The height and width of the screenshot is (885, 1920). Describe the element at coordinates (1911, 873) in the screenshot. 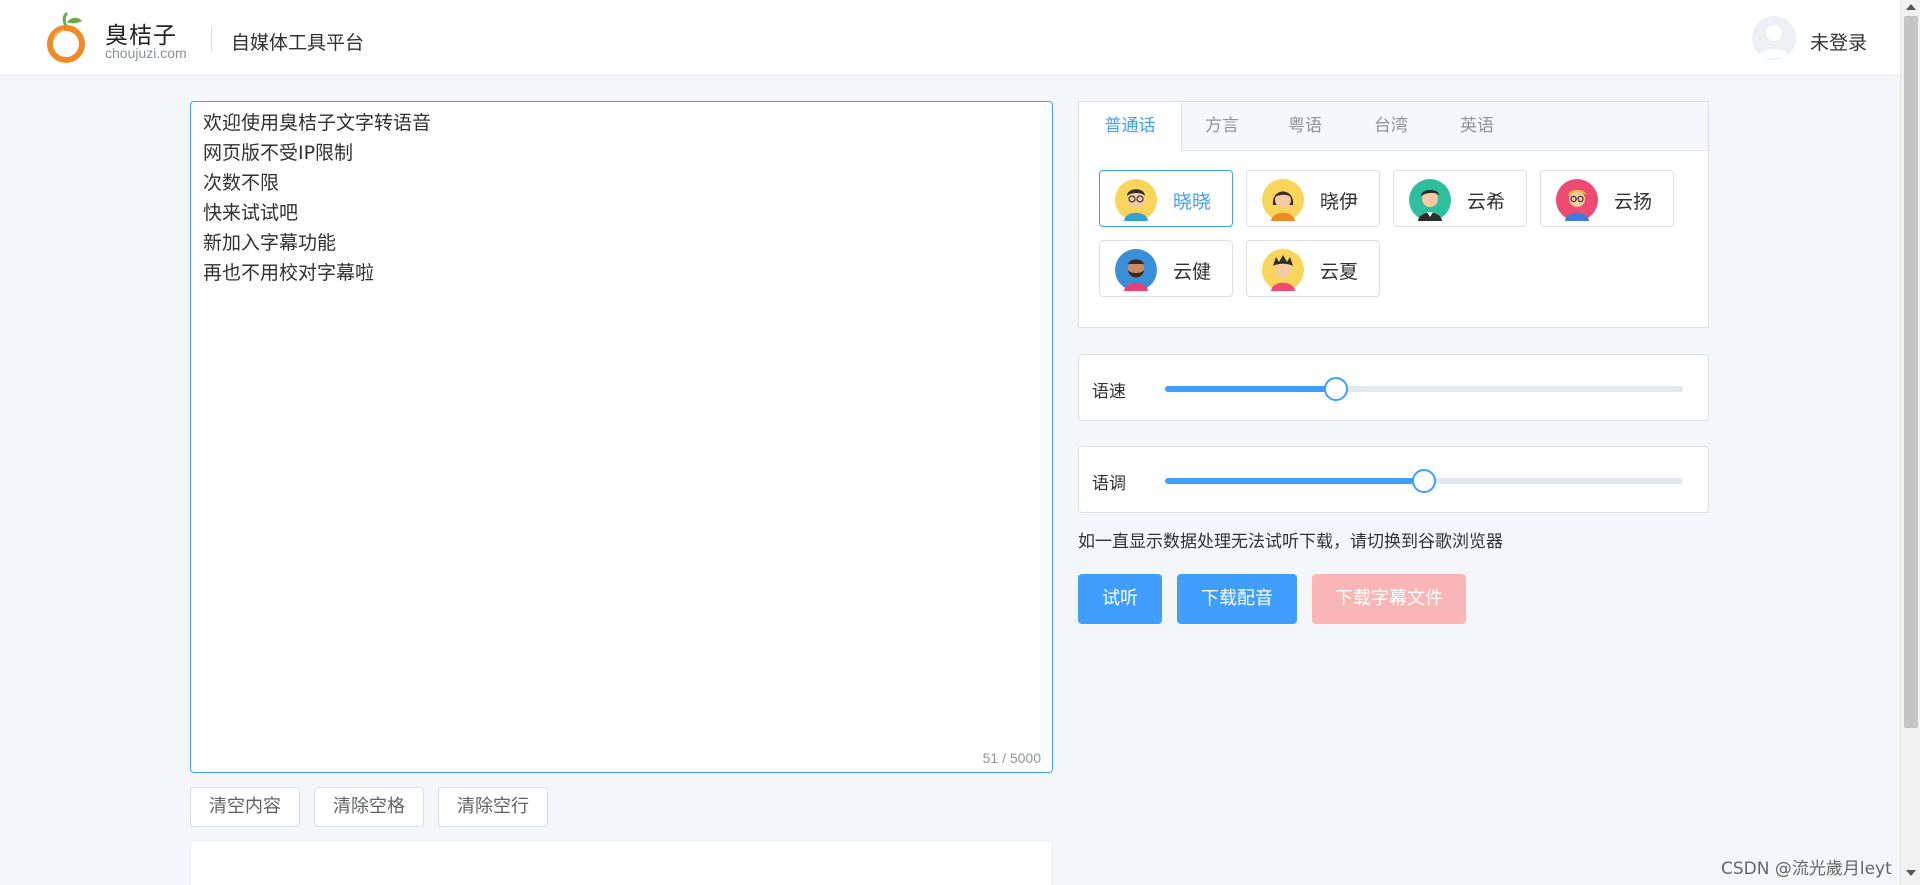

I see `scroll-down-arrow-icon` at that location.